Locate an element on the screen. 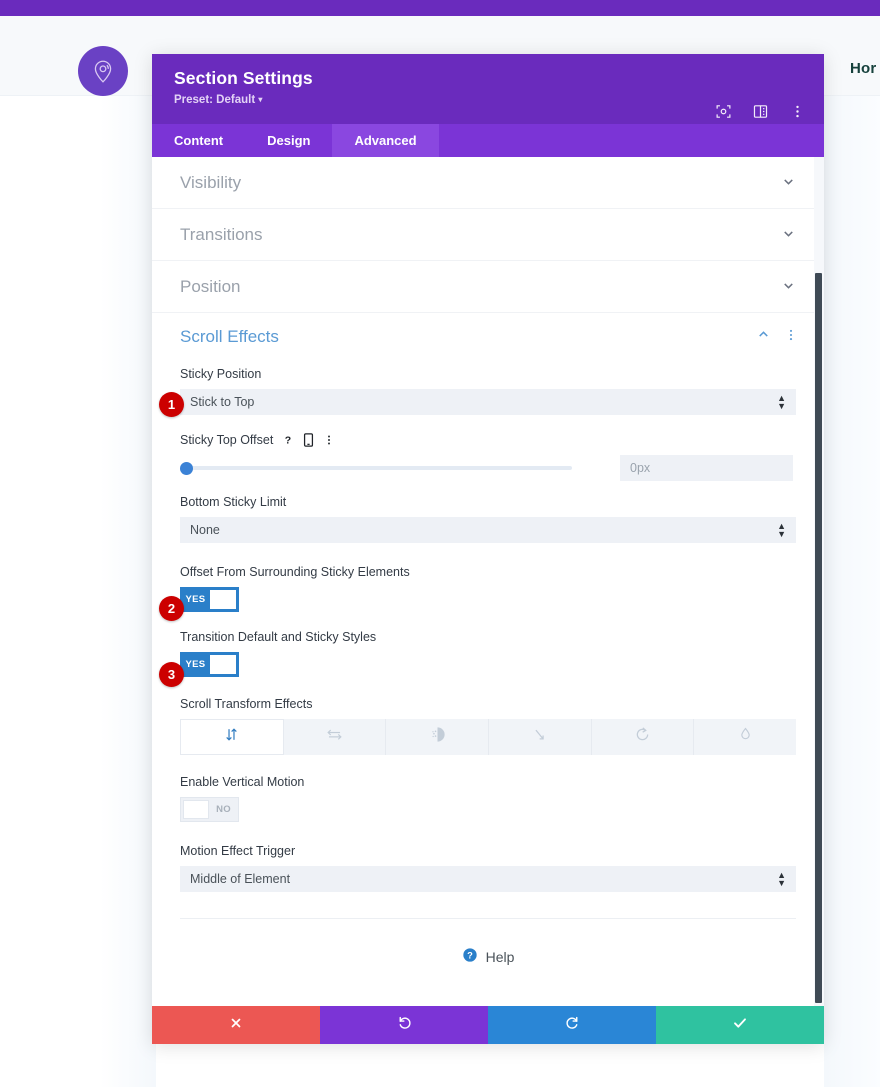 The height and width of the screenshot is (1087, 880). bottom-sticky-limit-value: None is located at coordinates (205, 530).